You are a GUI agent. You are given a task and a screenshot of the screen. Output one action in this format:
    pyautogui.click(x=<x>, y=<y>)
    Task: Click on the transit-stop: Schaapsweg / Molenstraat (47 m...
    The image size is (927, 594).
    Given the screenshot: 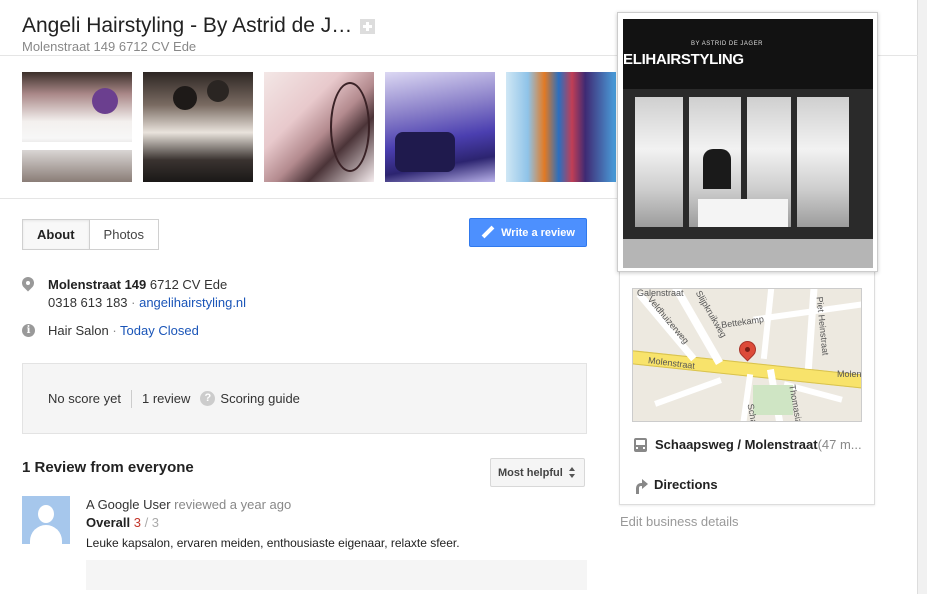 What is the action you would take?
    pyautogui.click(x=752, y=444)
    